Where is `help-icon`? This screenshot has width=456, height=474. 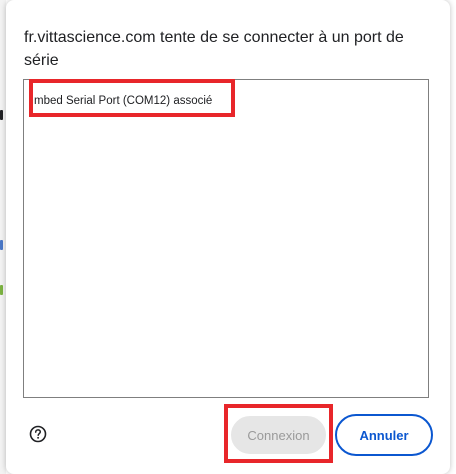
help-icon is located at coordinates (38, 434).